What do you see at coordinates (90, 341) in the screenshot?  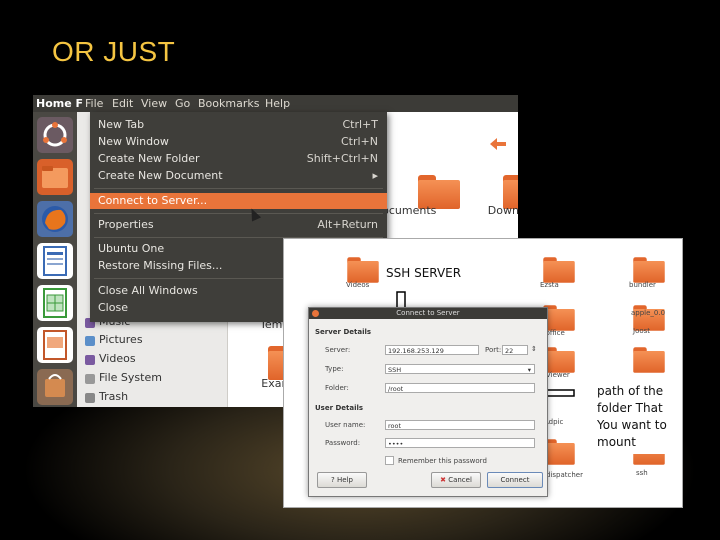 I see `pictures-icon` at bounding box center [90, 341].